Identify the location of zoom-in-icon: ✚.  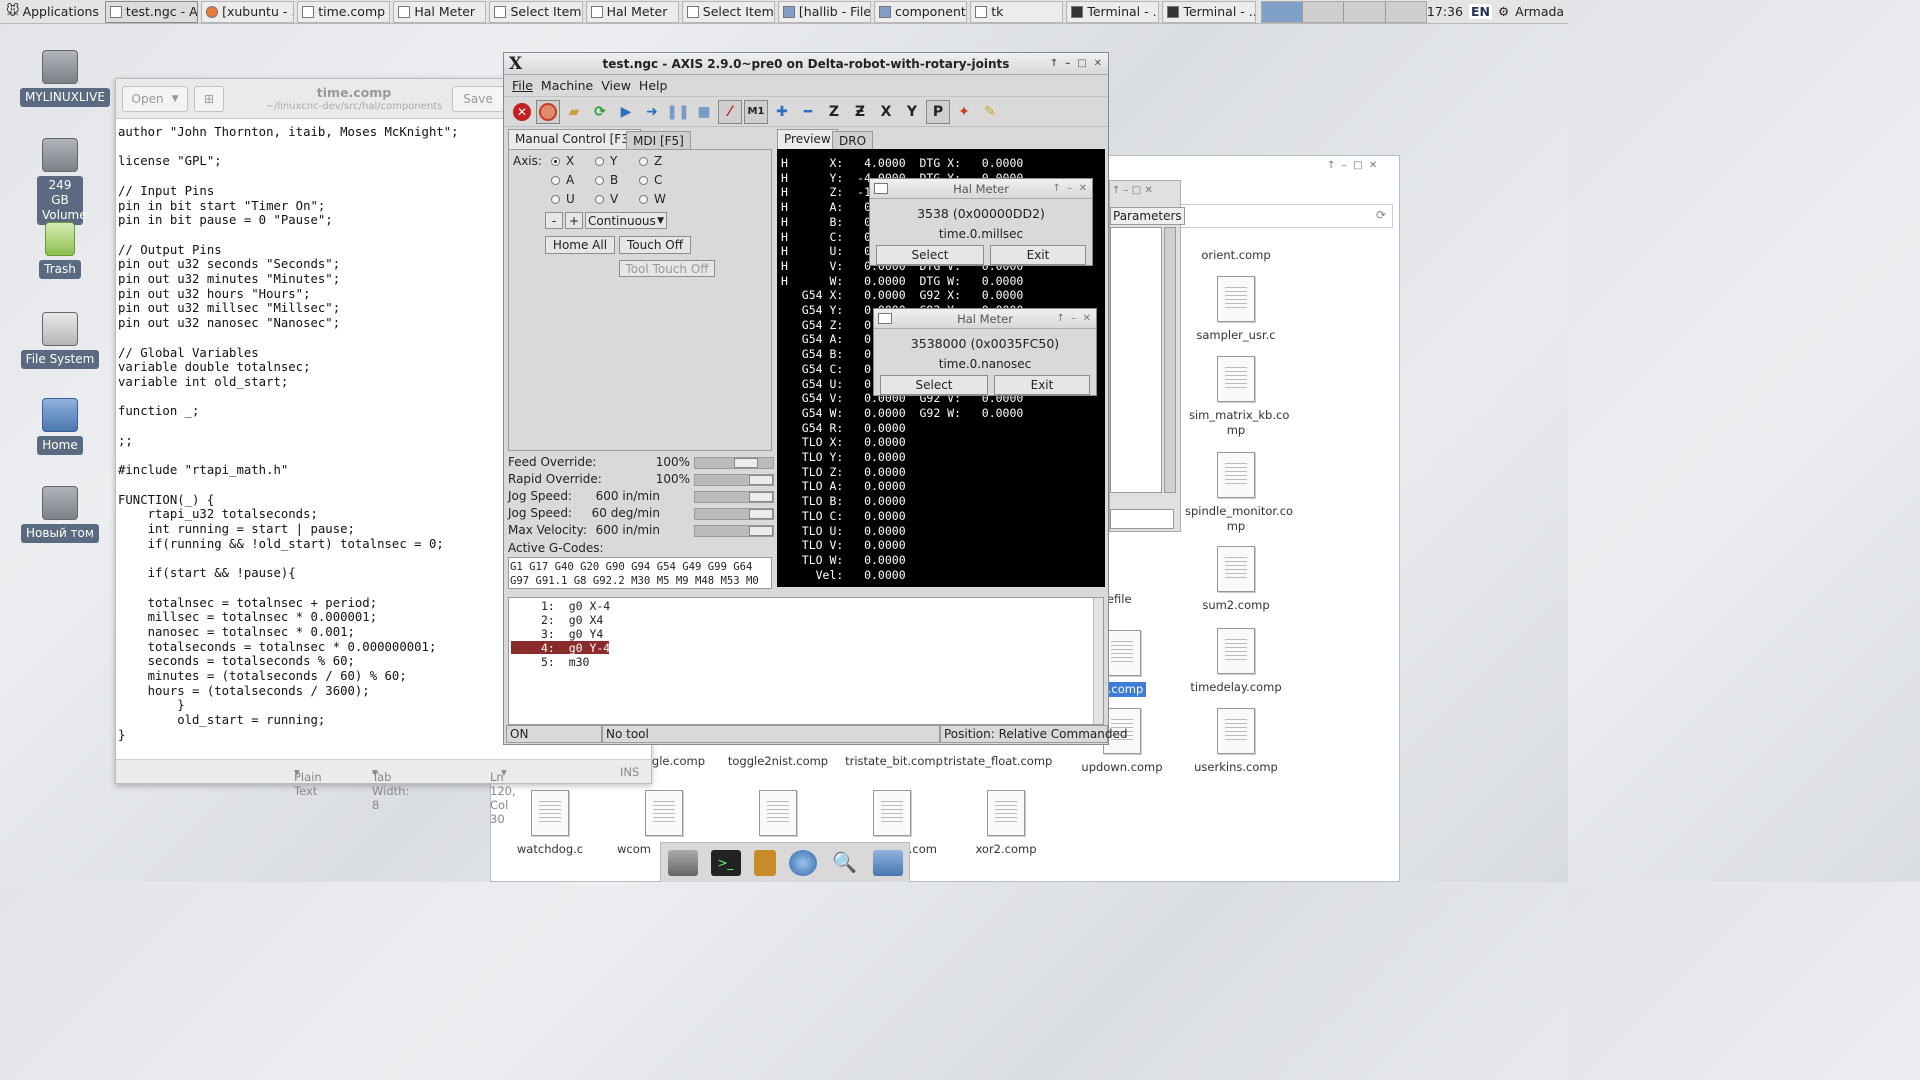
(782, 112).